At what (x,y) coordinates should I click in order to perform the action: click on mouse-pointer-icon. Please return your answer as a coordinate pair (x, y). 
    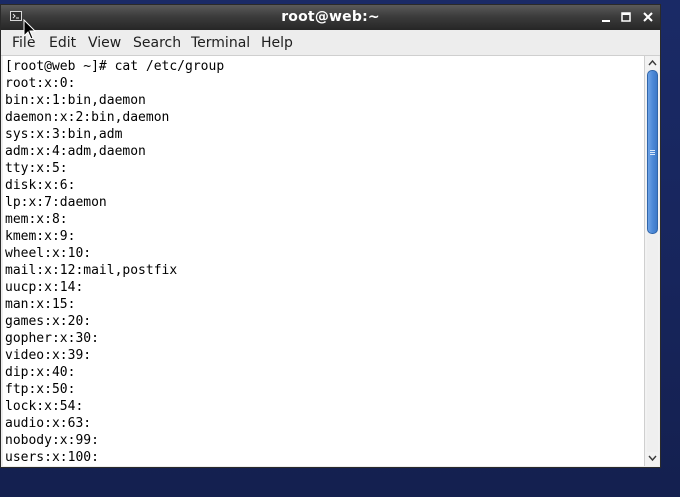
    Looking at the image, I should click on (30, 29).